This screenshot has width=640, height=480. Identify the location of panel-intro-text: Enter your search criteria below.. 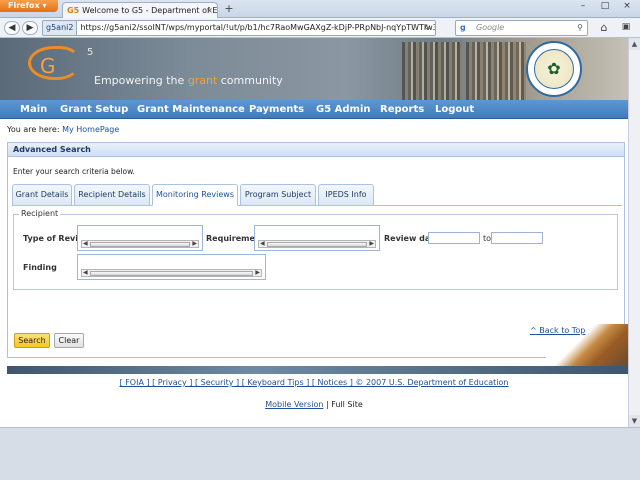
(74, 171).